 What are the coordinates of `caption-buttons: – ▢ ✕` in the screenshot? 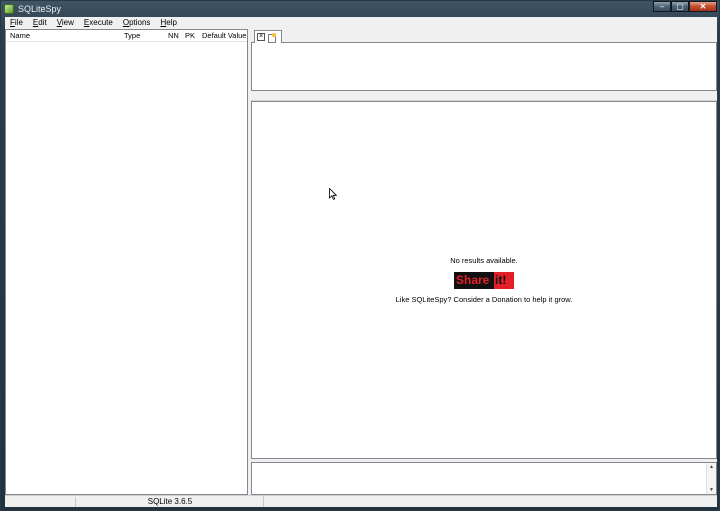 It's located at (685, 6).